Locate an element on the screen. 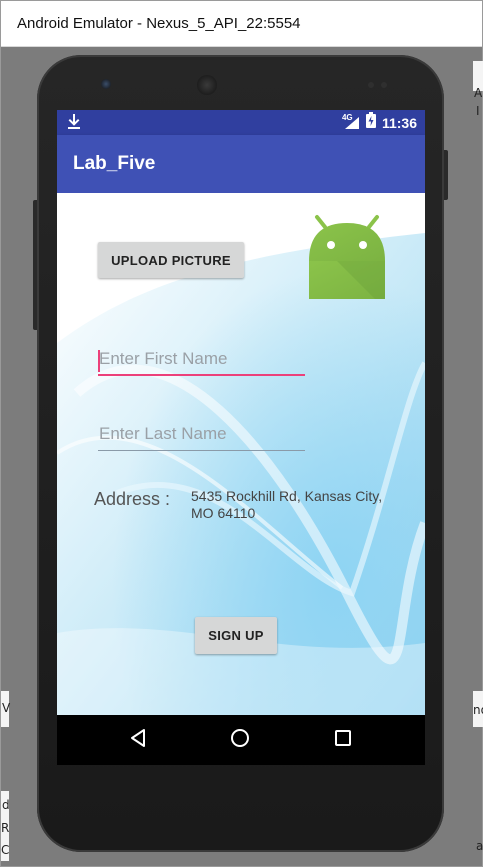 The height and width of the screenshot is (867, 483). background-text: d is located at coordinates (6, 805).